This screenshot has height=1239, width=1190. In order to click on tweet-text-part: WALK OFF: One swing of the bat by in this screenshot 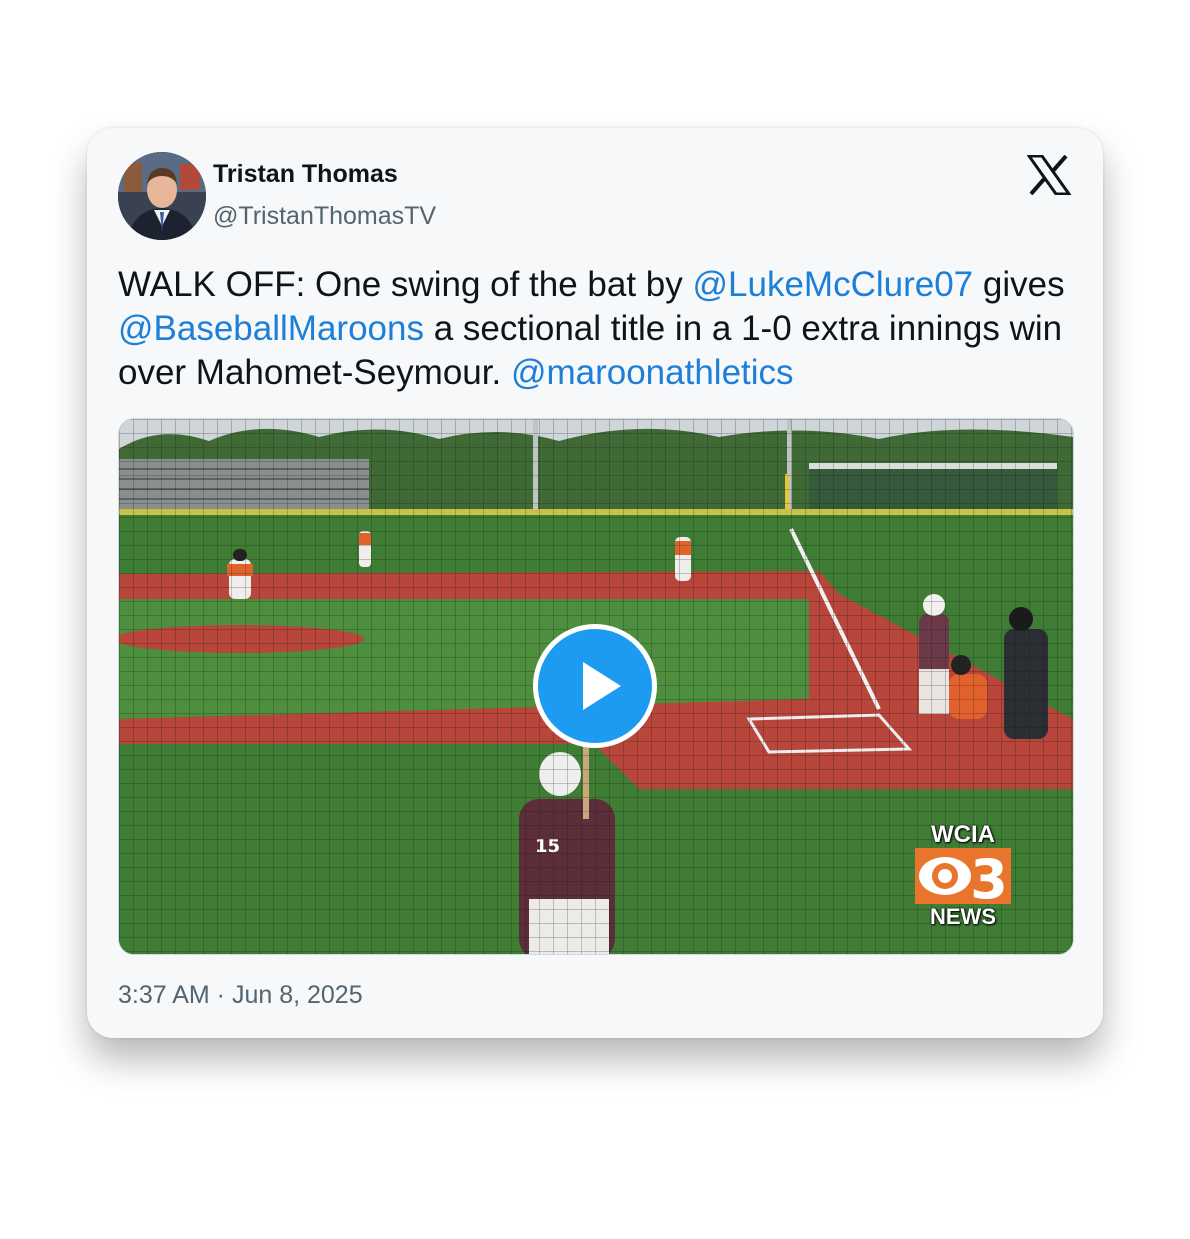, I will do `click(405, 284)`.